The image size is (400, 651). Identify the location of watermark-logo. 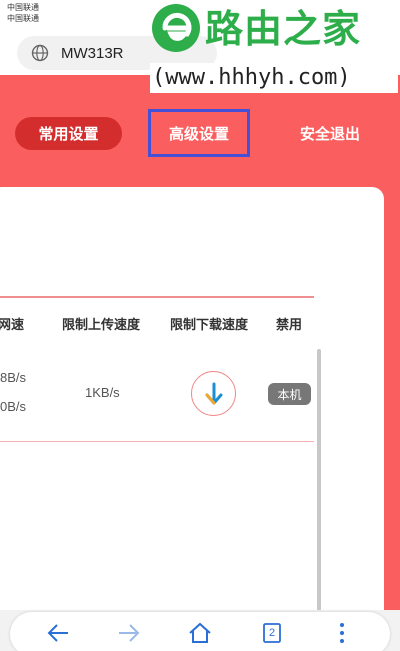
(176, 28).